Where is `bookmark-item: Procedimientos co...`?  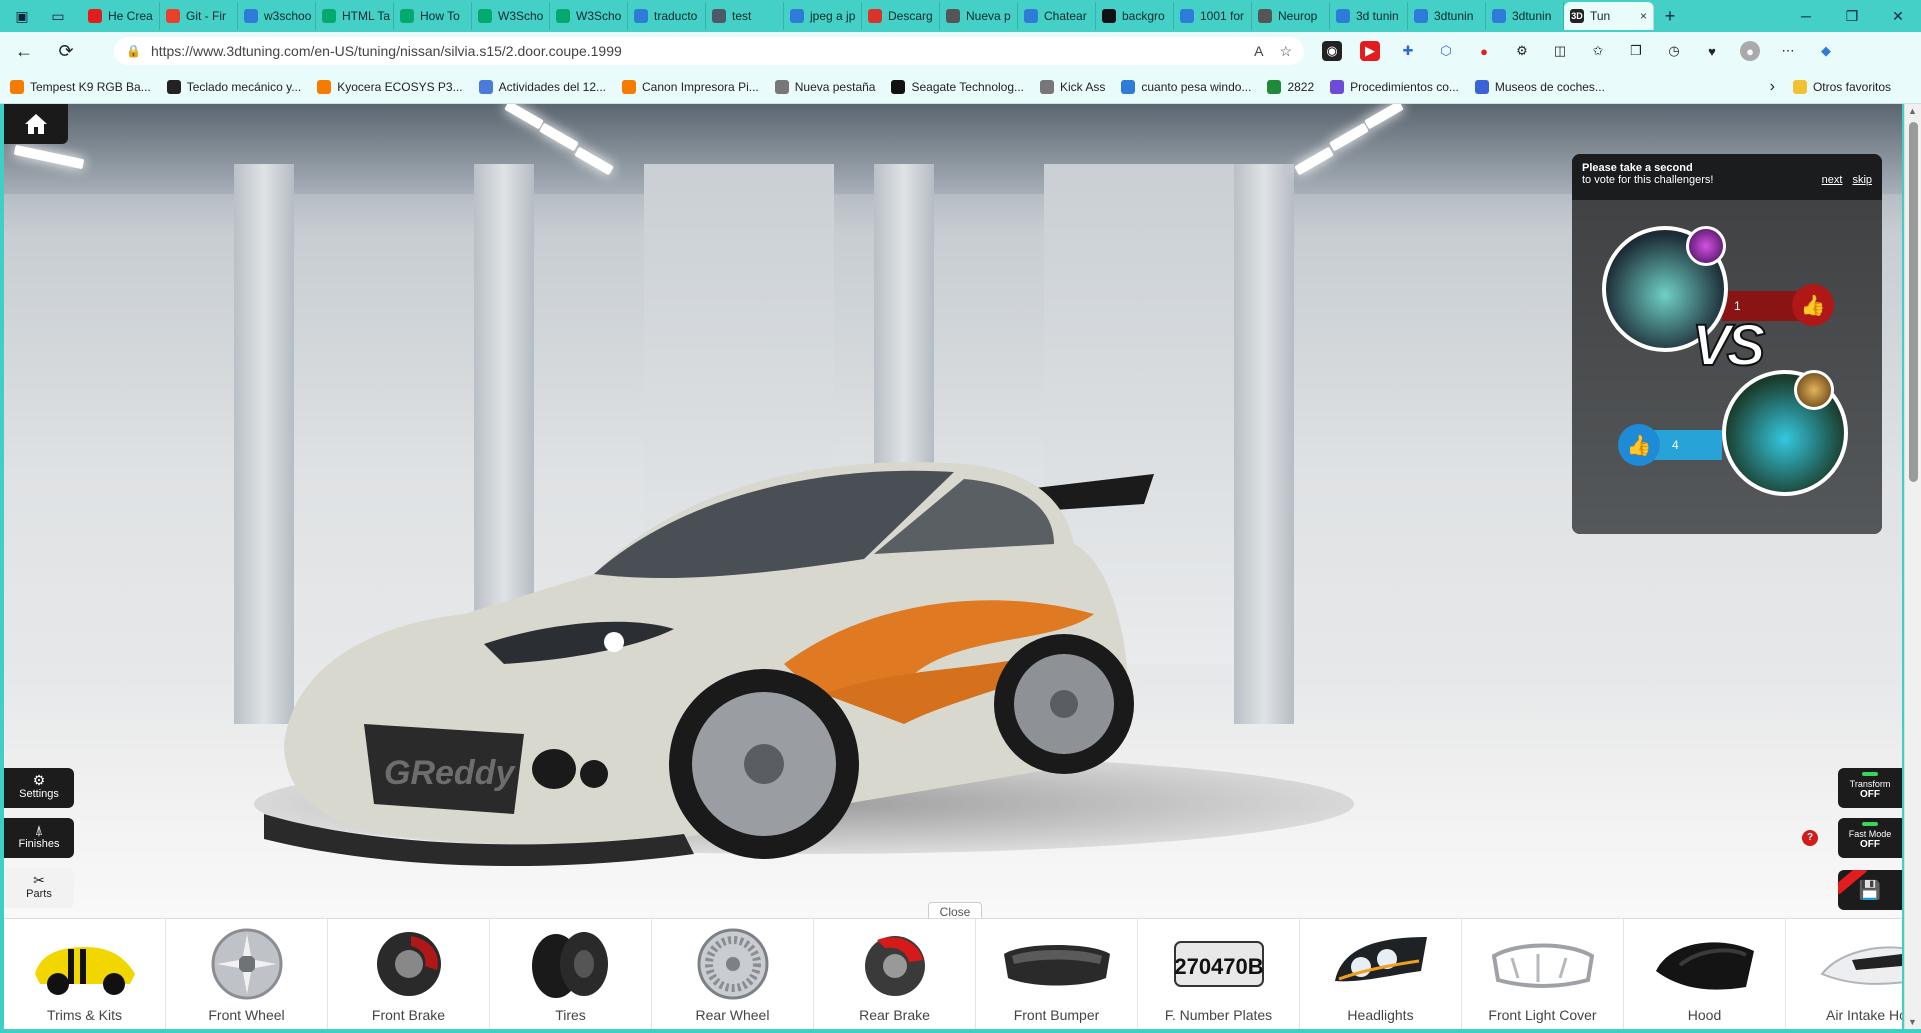 bookmark-item: Procedimientos co... is located at coordinates (1394, 86).